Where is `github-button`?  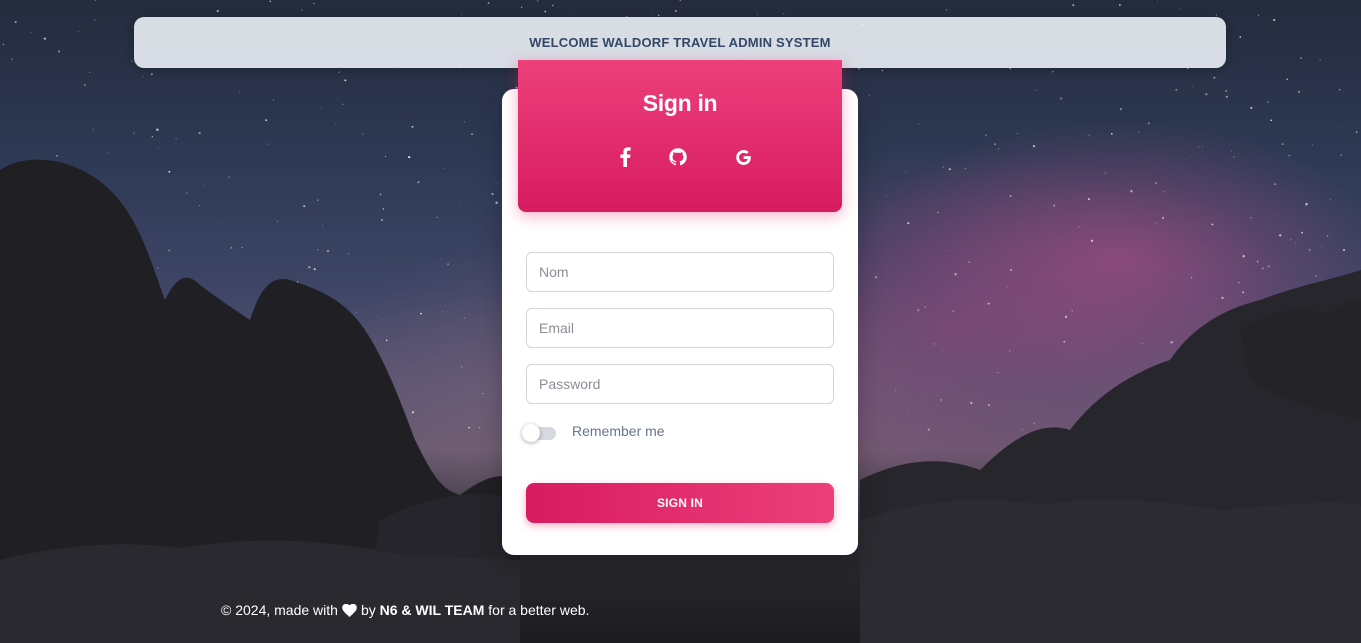
github-button is located at coordinates (678, 157).